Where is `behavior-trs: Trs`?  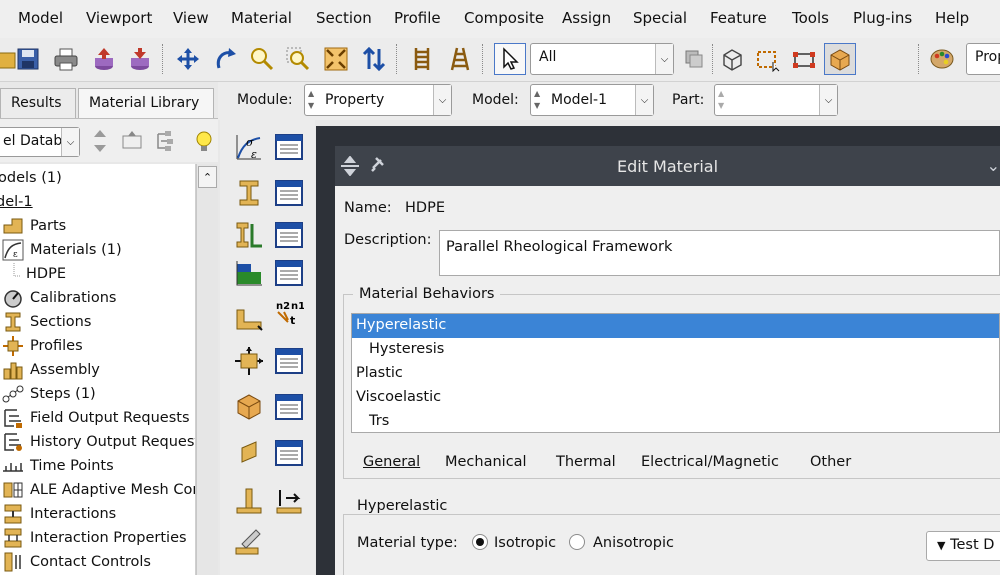
behavior-trs: Trs is located at coordinates (675, 422).